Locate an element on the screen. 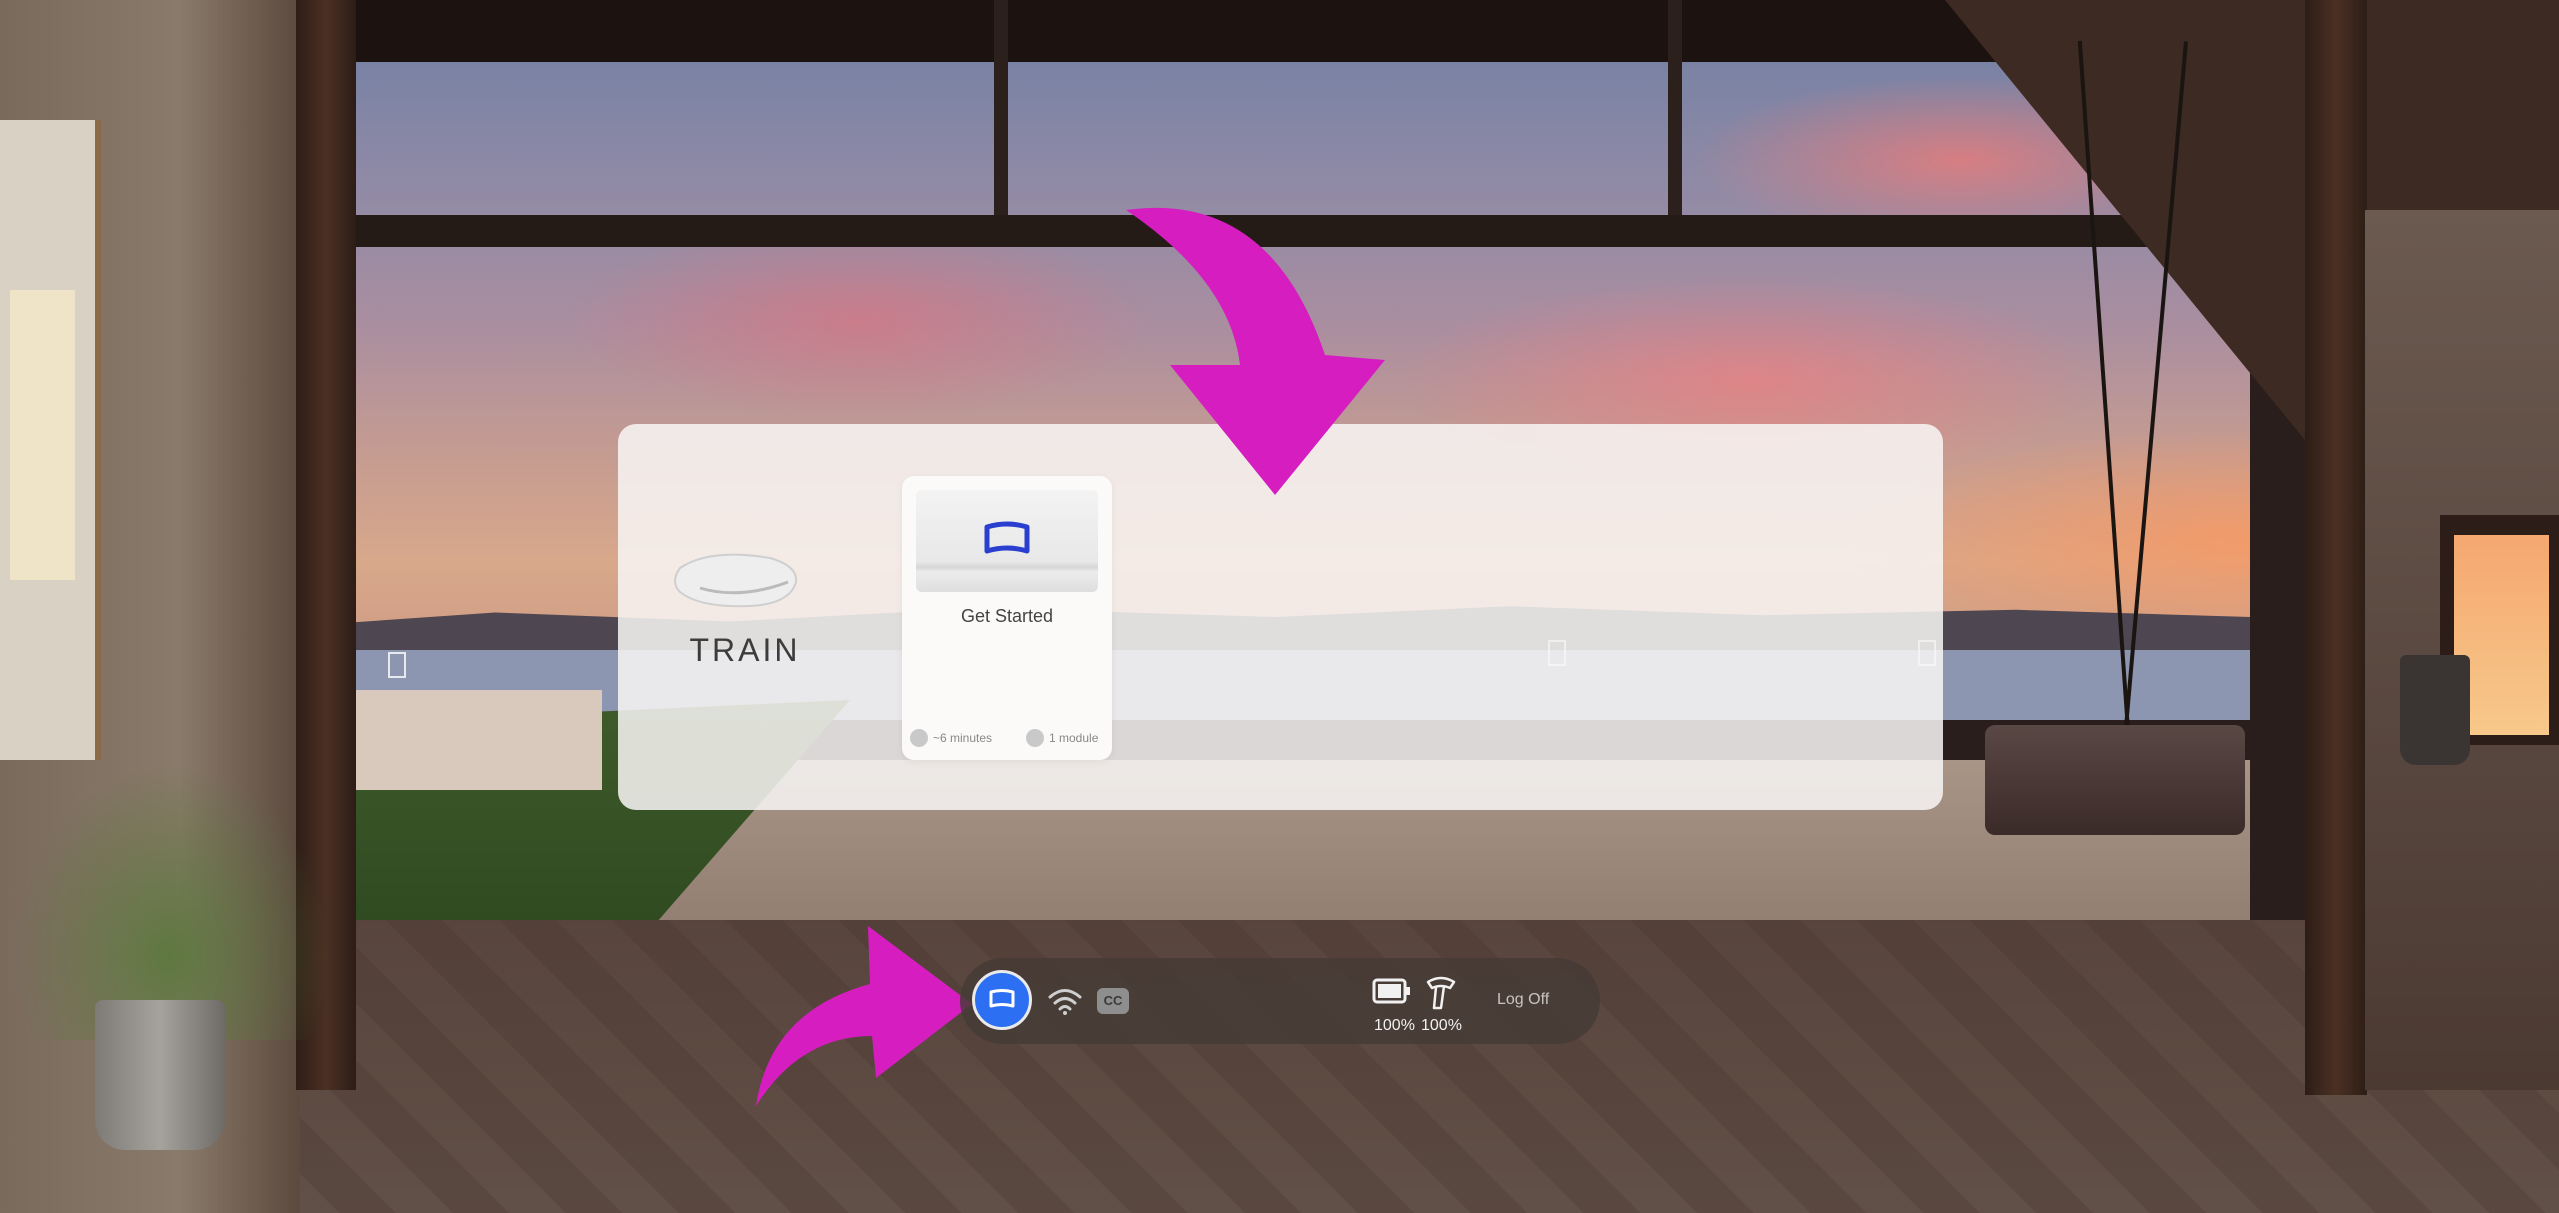 The height and width of the screenshot is (1213, 2559). home-button is located at coordinates (1002, 1000).